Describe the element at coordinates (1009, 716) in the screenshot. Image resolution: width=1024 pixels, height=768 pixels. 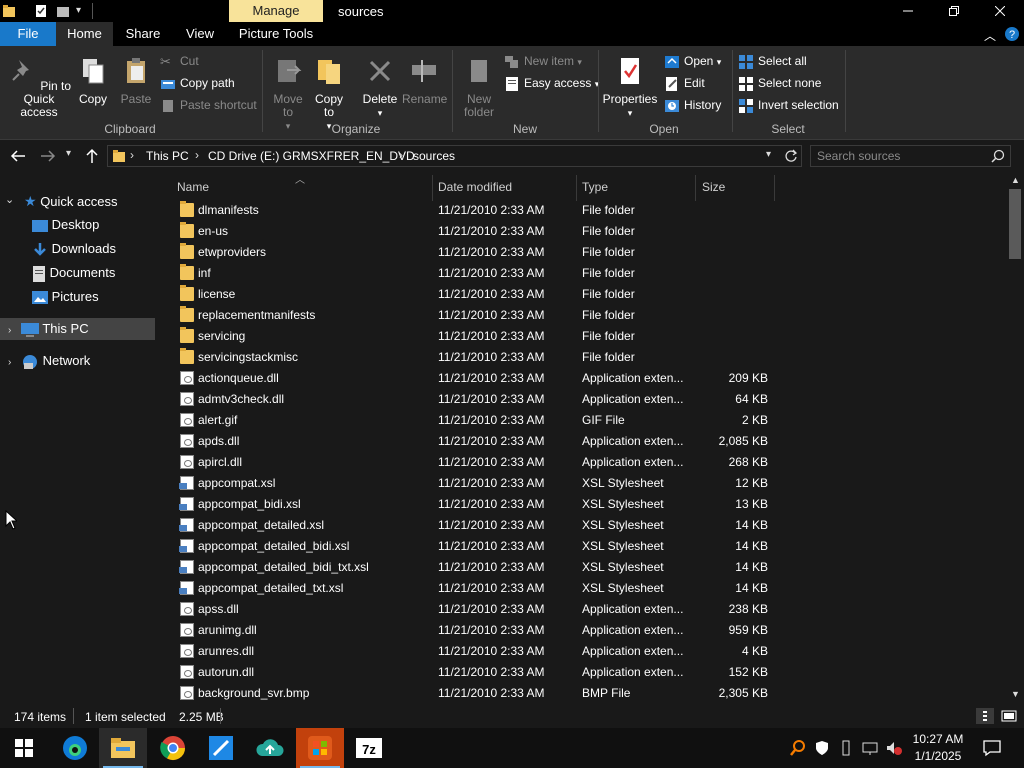
I see `large-icons-view-button` at that location.